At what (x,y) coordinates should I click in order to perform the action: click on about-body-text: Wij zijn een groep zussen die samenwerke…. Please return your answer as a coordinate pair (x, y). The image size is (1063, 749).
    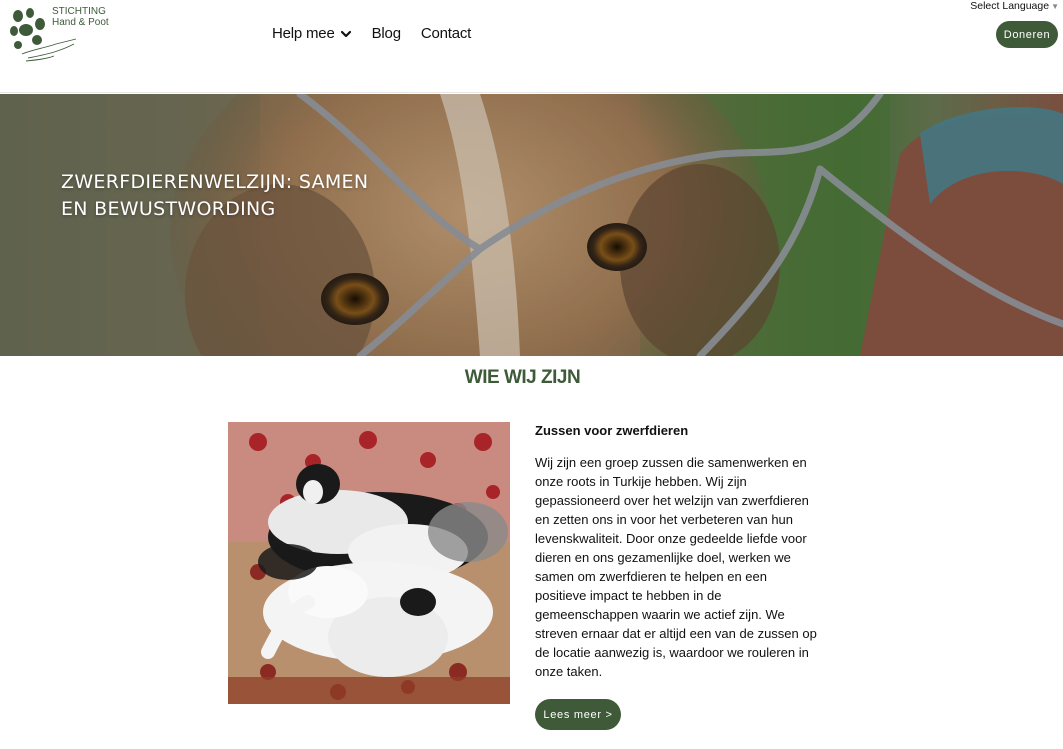
    Looking at the image, I should click on (676, 567).